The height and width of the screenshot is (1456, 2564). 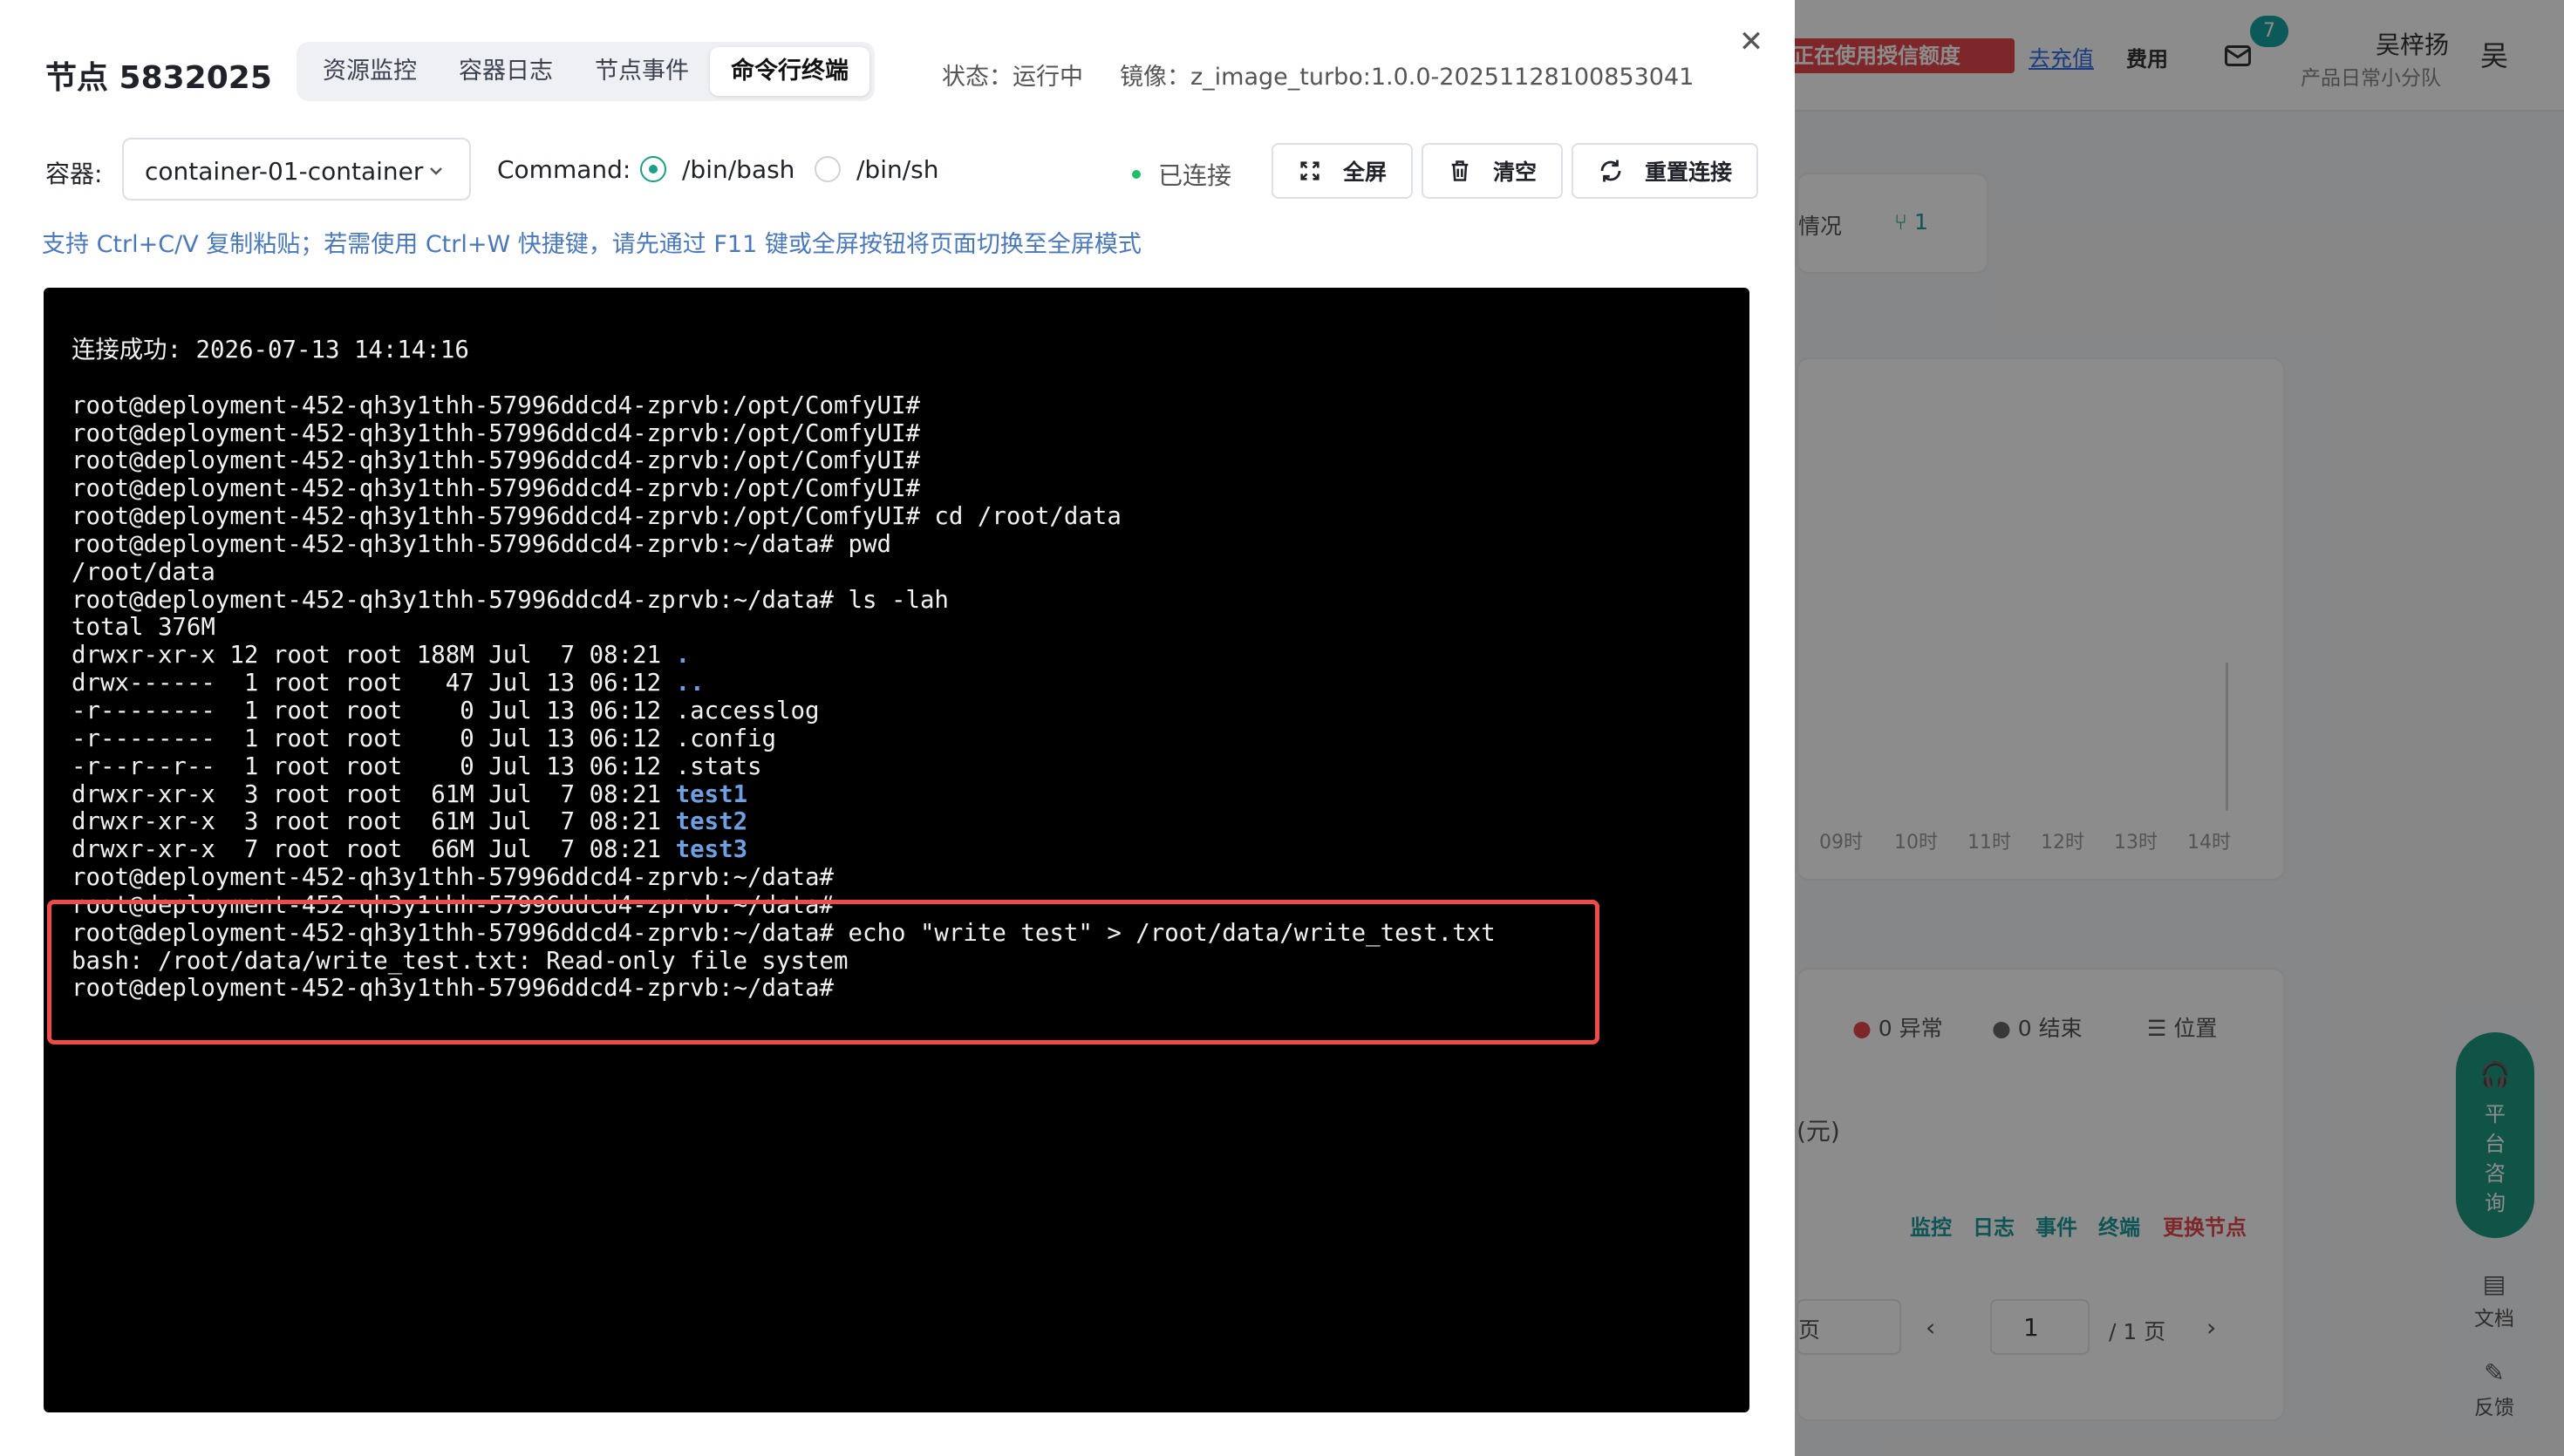 What do you see at coordinates (143, 628) in the screenshot?
I see `terminal-line-text: total 376M` at bounding box center [143, 628].